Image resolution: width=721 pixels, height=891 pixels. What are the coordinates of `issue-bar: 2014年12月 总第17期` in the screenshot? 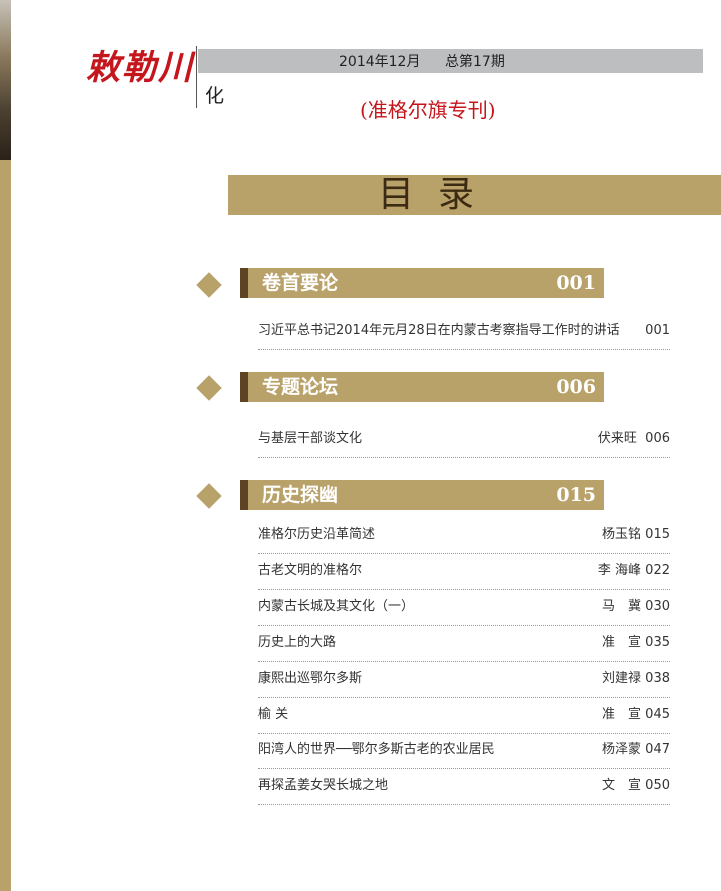 It's located at (450, 61).